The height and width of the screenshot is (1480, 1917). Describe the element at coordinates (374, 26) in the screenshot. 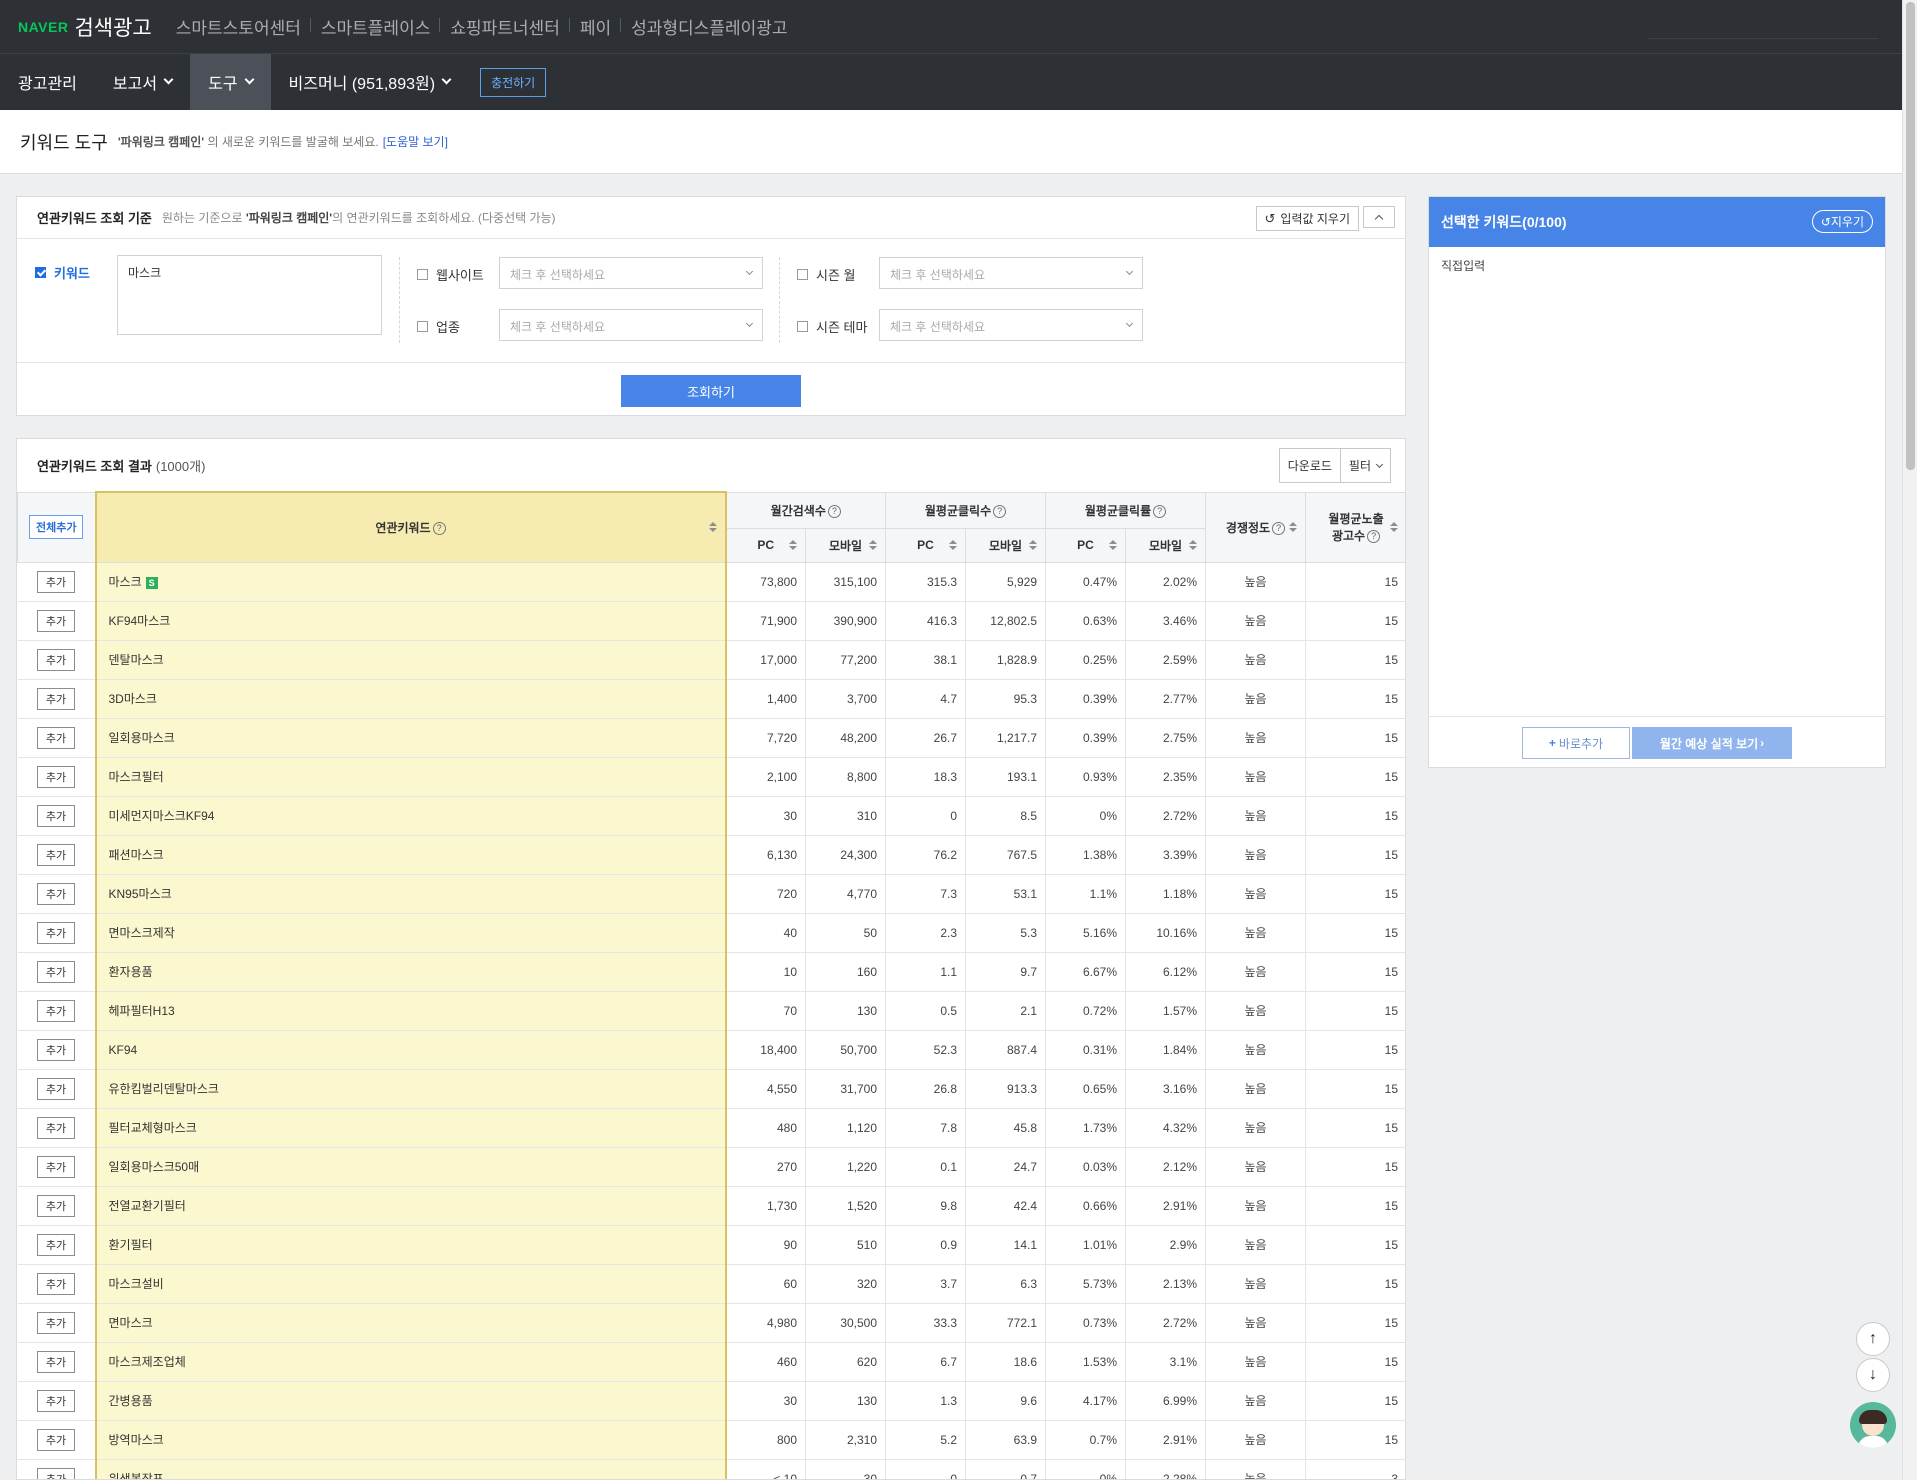

I see `nav-link-smartplace: 스마트플레이스` at that location.